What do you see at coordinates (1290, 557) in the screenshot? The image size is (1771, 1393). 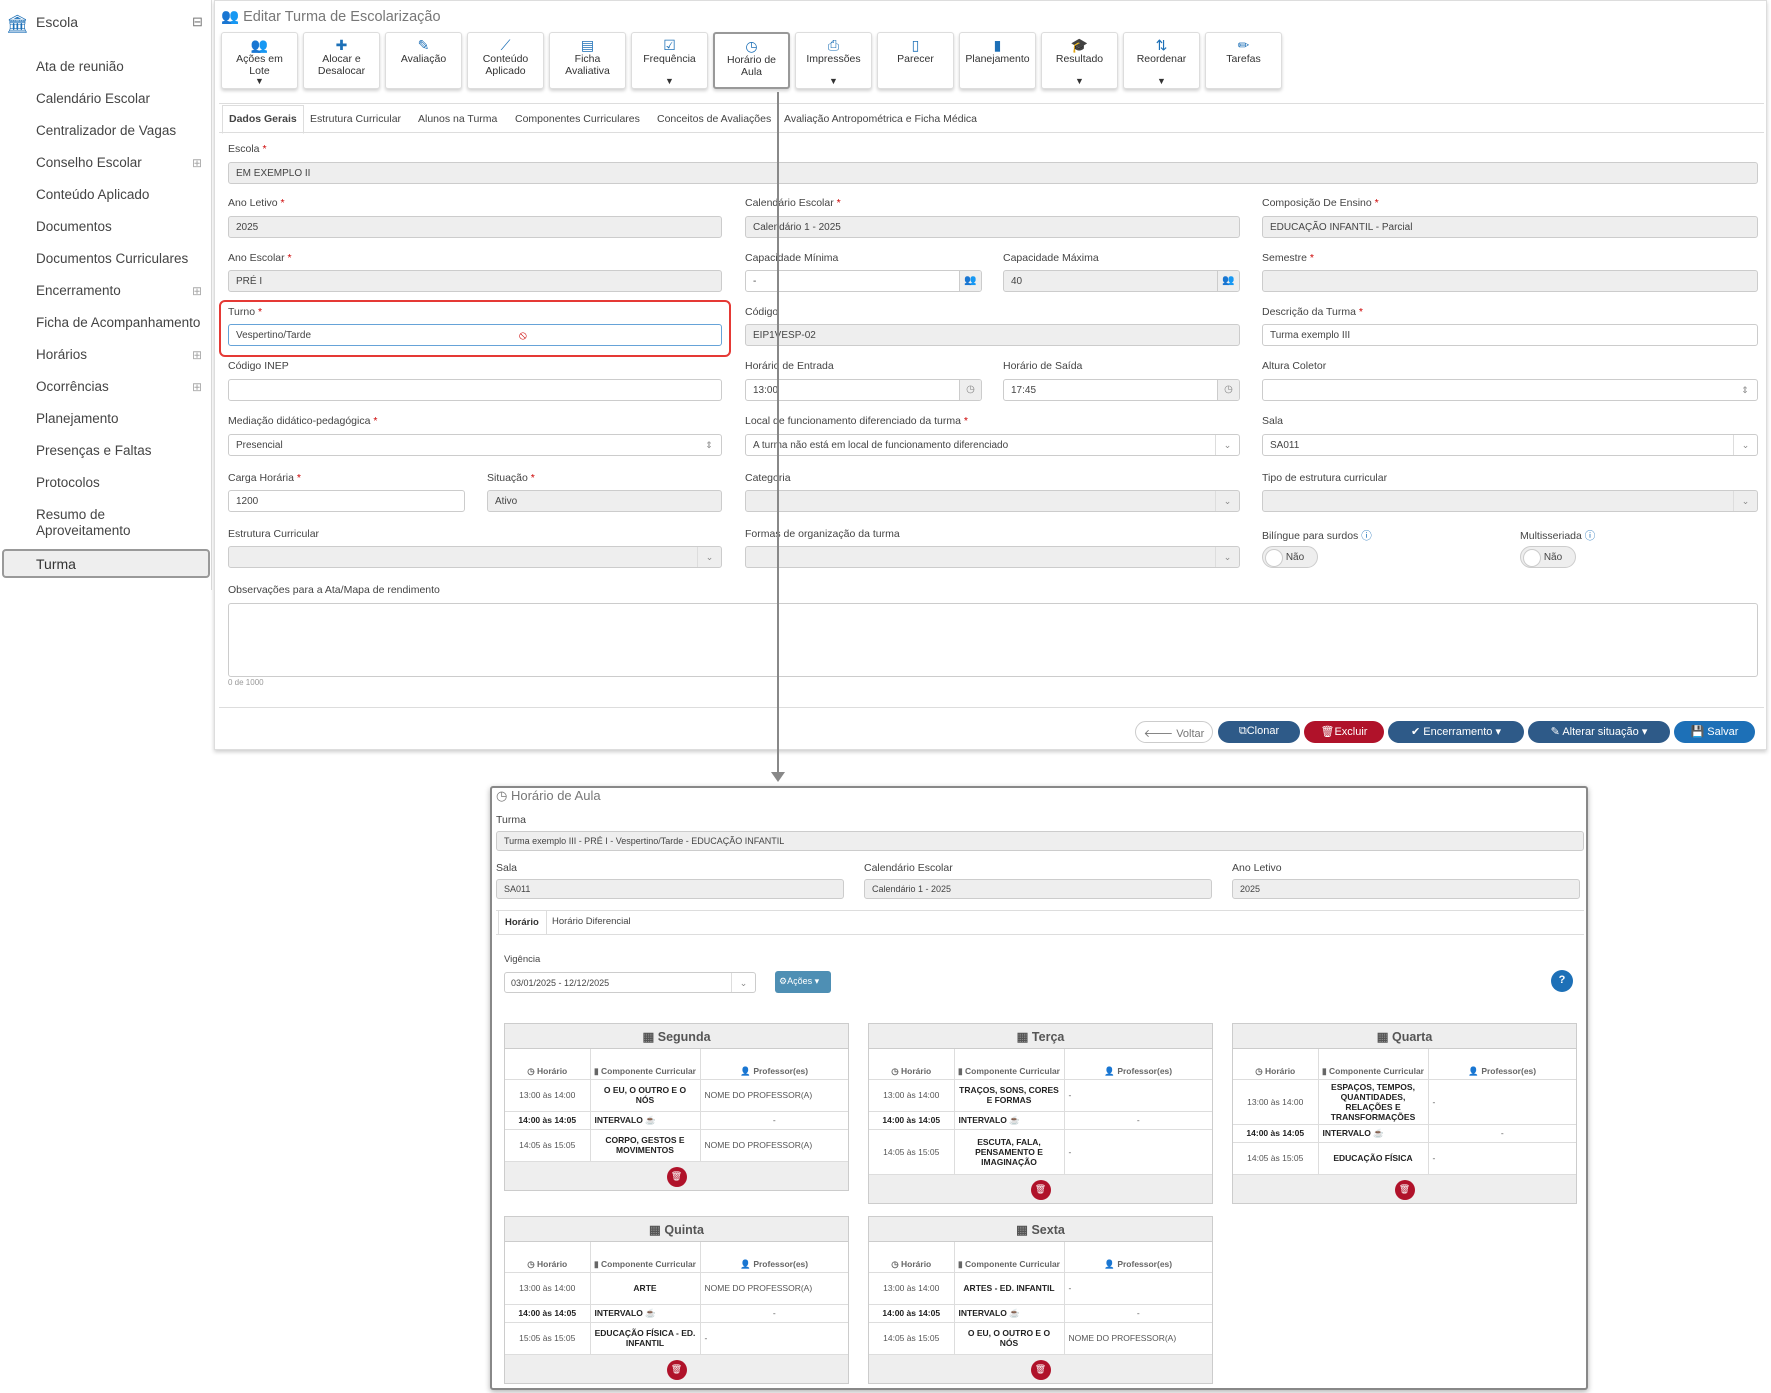 I see `bilingue-toggle: Não` at bounding box center [1290, 557].